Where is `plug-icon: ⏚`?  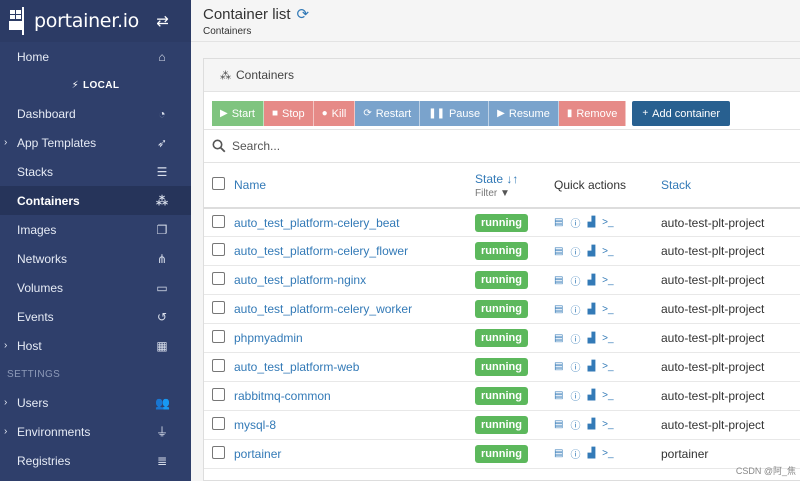 plug-icon: ⏚ is located at coordinates (161, 432).